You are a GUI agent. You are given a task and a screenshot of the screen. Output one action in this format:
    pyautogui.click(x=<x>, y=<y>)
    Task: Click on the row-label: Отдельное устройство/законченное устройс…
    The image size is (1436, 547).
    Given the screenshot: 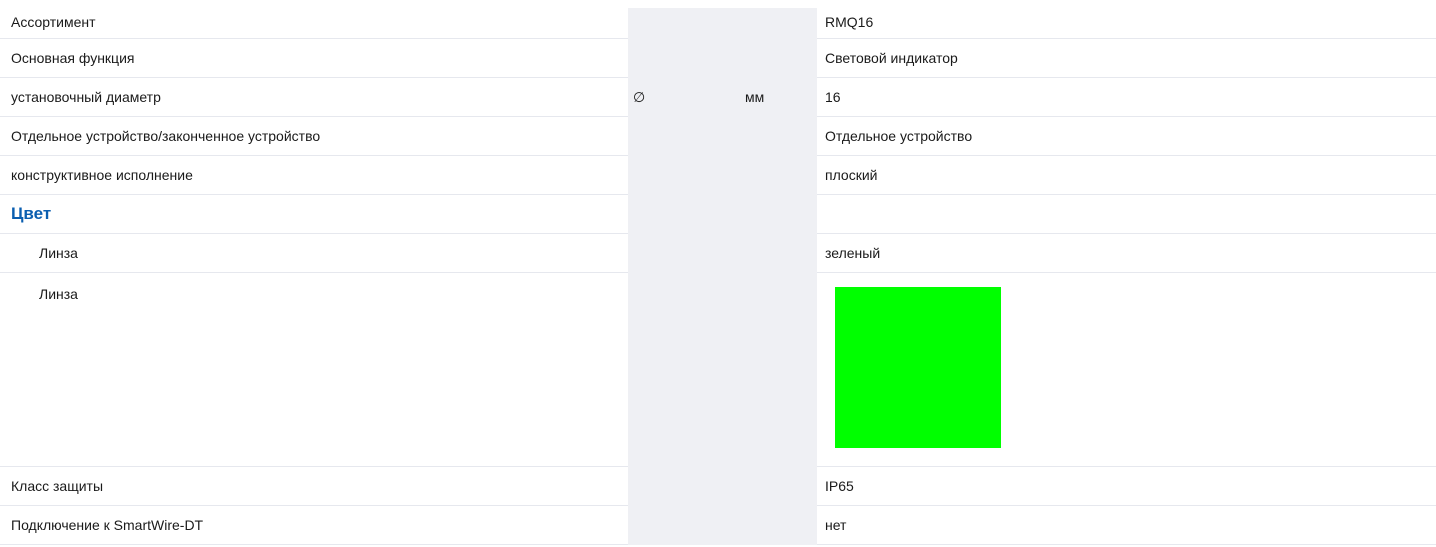 What is the action you would take?
    pyautogui.click(x=314, y=136)
    